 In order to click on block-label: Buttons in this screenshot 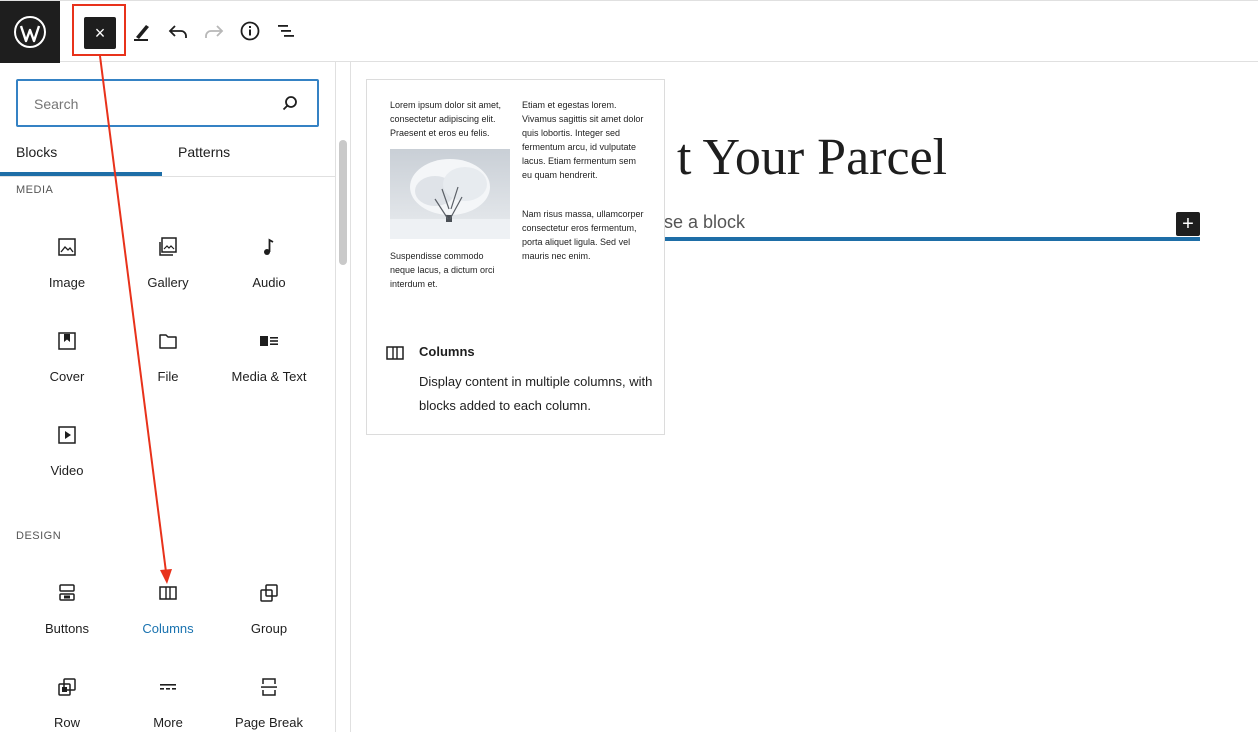, I will do `click(67, 628)`.